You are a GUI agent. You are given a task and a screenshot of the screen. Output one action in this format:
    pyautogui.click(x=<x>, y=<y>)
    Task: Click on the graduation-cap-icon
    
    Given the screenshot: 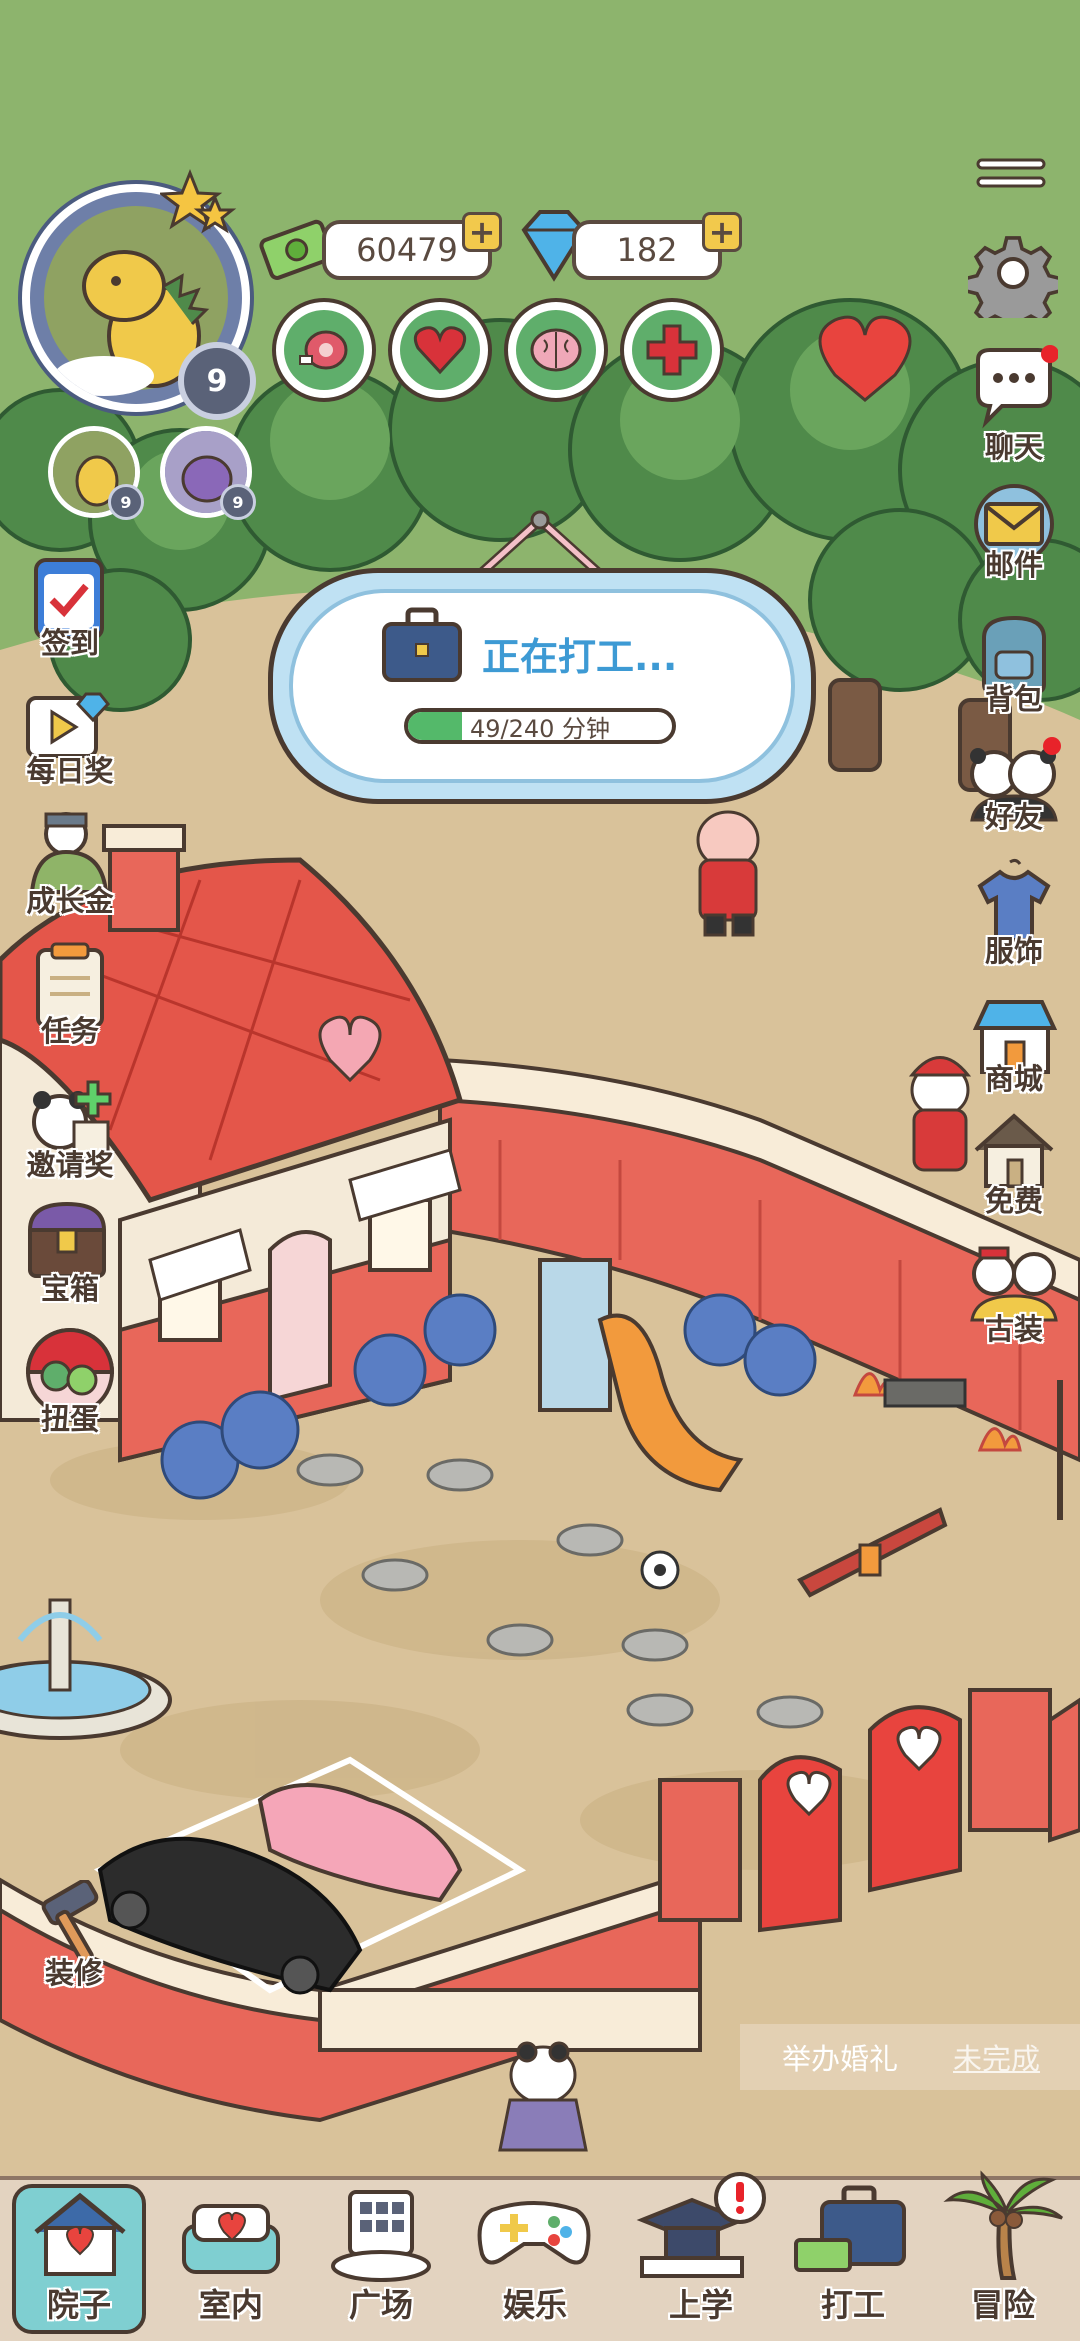 What is the action you would take?
    pyautogui.click(x=701, y=2225)
    